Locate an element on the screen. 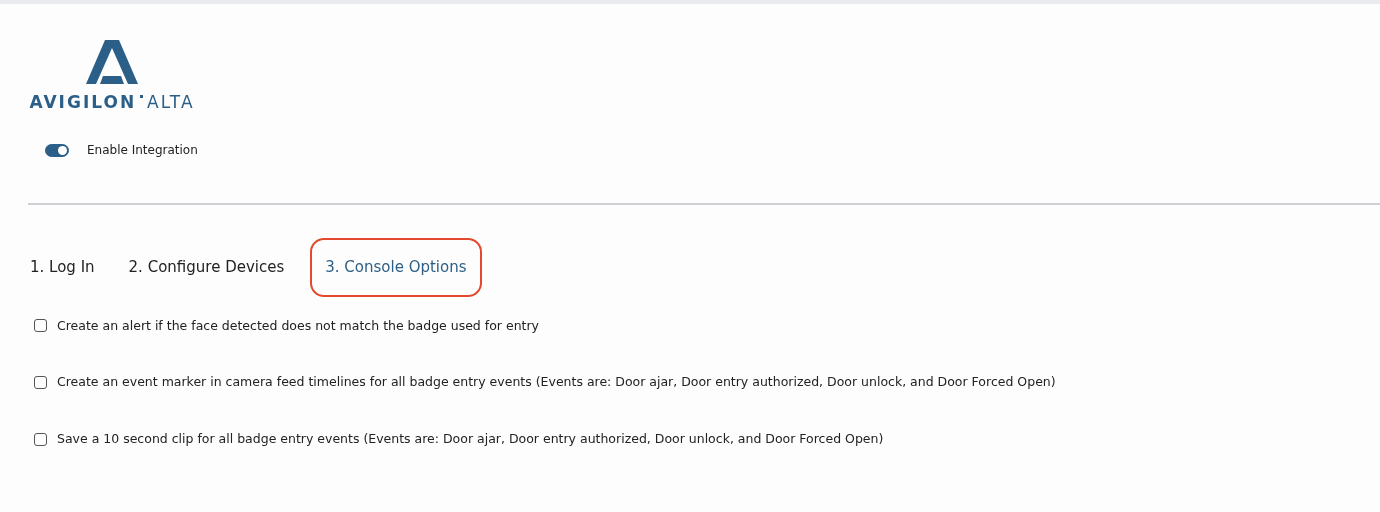 This screenshot has width=1380, height=512. step-tab: 1. Log In is located at coordinates (62, 267).